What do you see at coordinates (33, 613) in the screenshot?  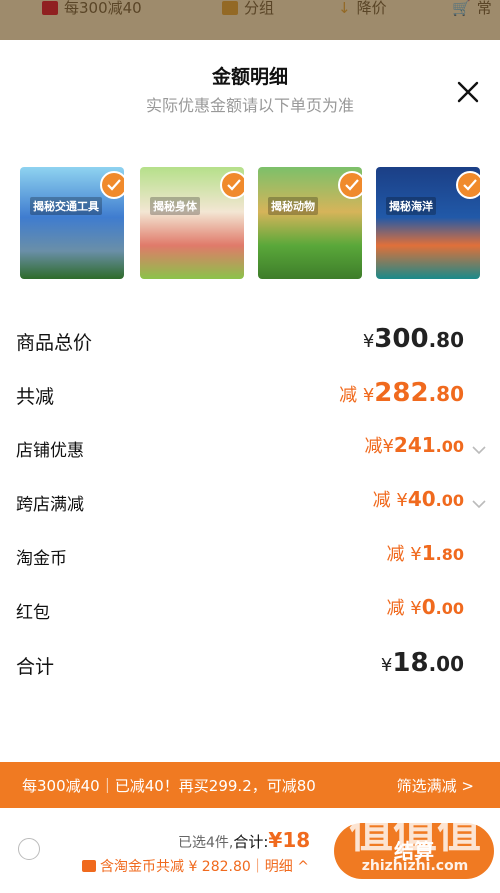 I see `row-label: 红包` at bounding box center [33, 613].